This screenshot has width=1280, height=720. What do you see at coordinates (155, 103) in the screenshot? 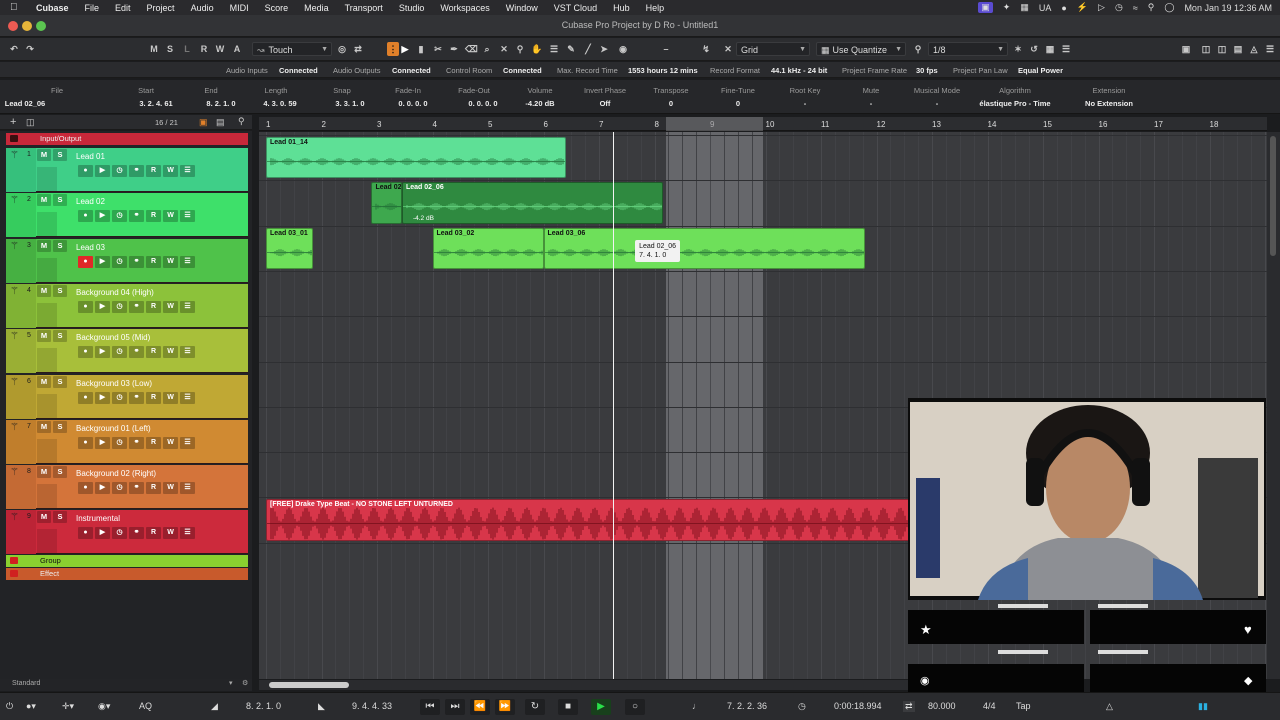
I see `info-start-value: 3. 2. 4. 61` at bounding box center [155, 103].